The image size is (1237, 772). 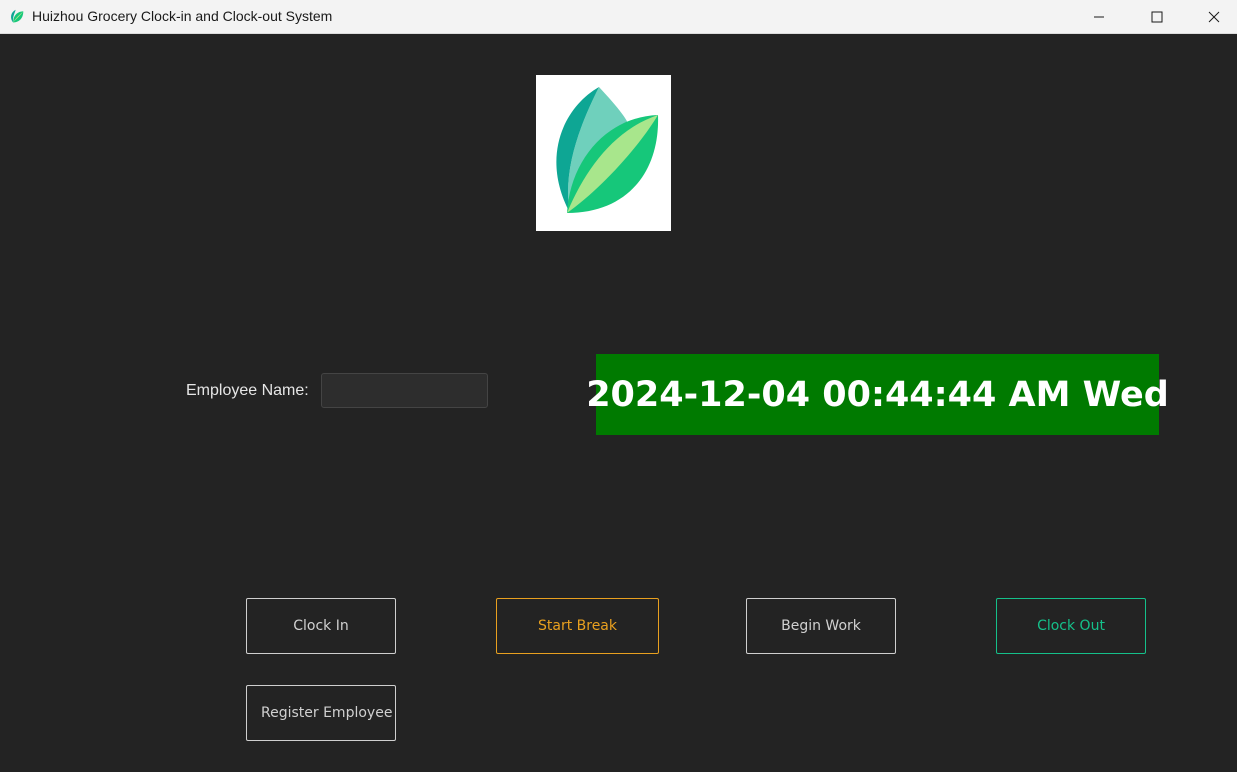 What do you see at coordinates (321, 626) in the screenshot?
I see `clock-in-button: Clock In` at bounding box center [321, 626].